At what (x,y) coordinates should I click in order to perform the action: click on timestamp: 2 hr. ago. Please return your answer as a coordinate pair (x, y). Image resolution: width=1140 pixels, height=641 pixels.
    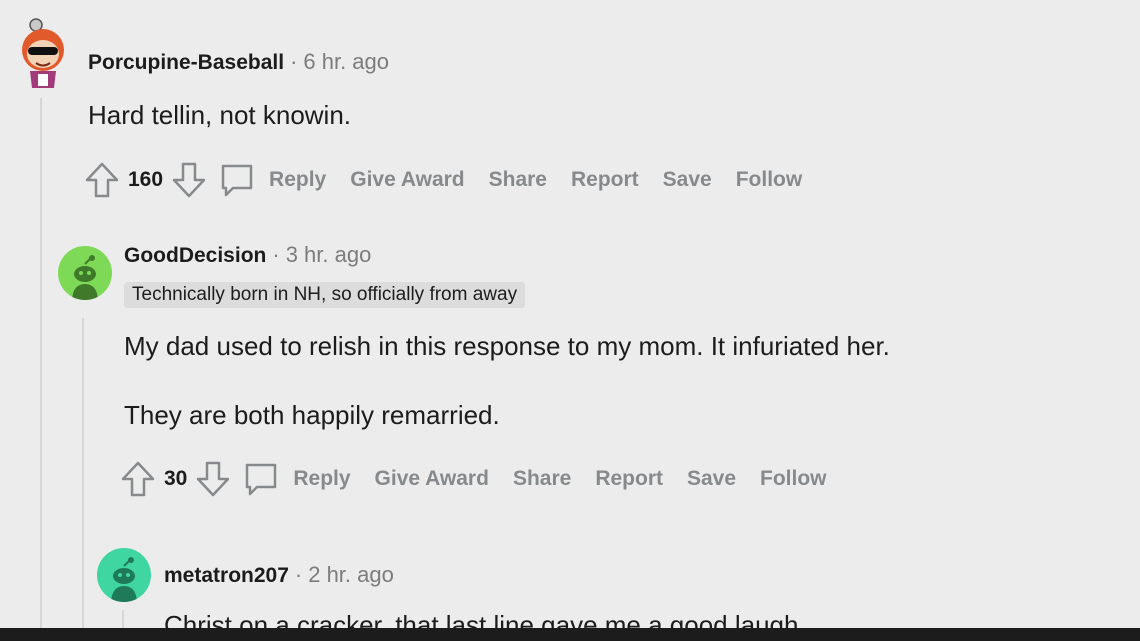
    Looking at the image, I should click on (351, 575).